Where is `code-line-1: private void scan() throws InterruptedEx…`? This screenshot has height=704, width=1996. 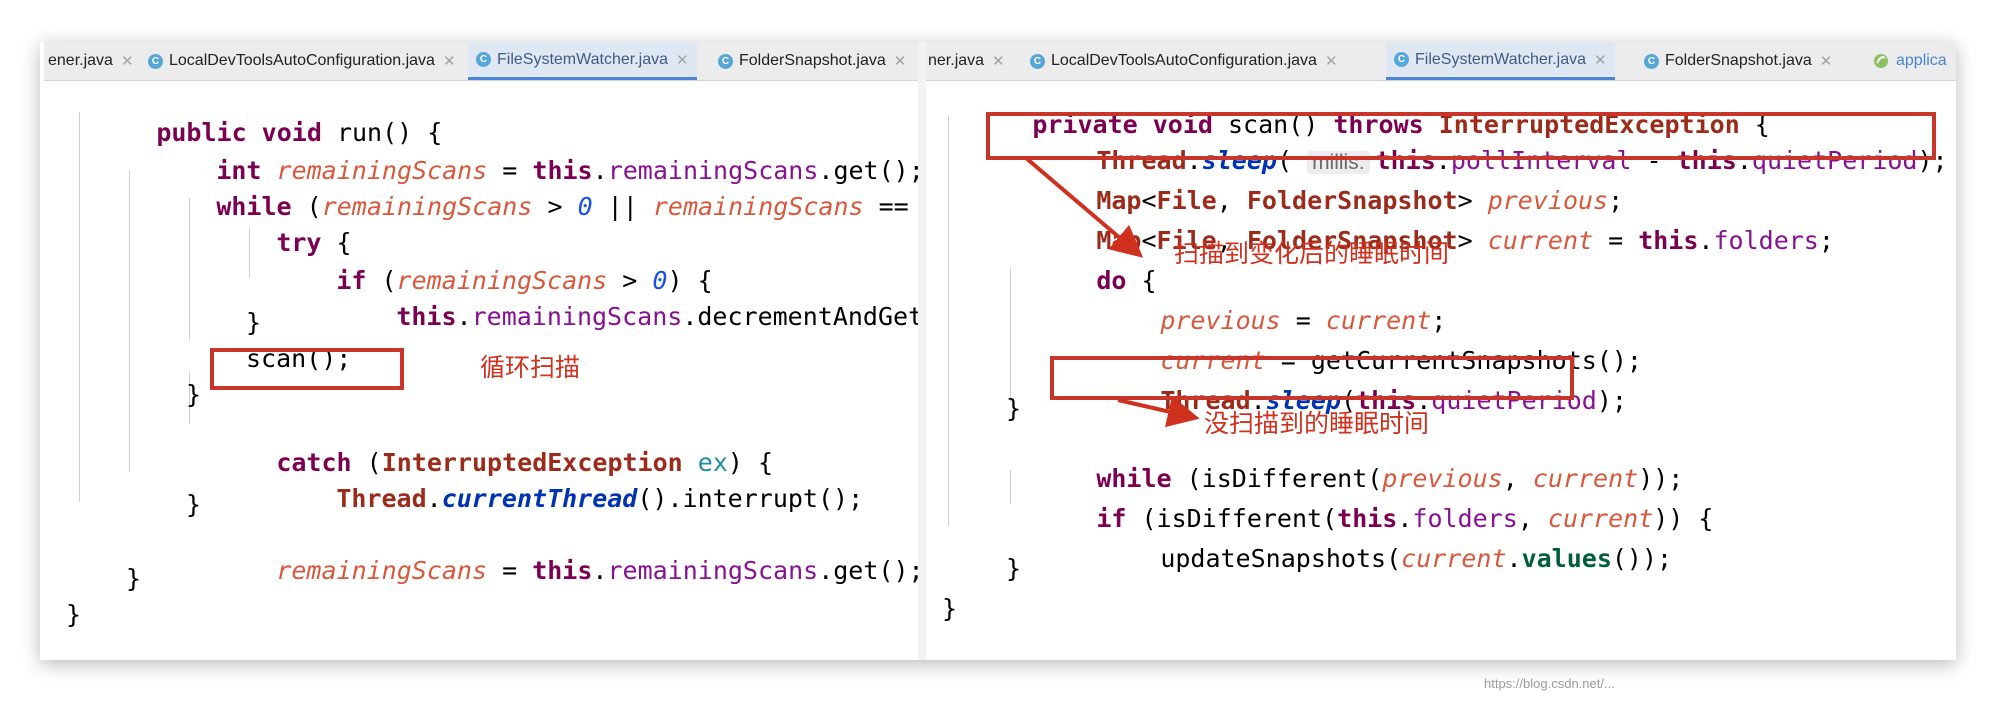
code-line-1: private void scan() throws InterruptedEx… is located at coordinates (1401, 124).